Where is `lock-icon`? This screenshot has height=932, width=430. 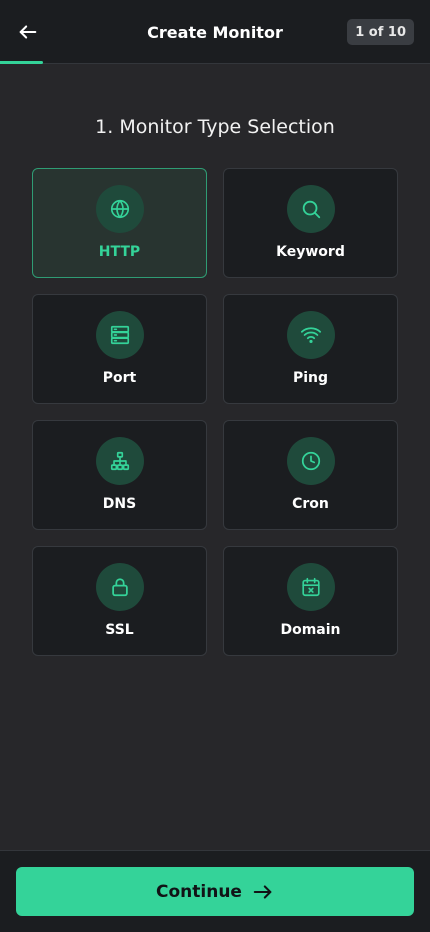 lock-icon is located at coordinates (119, 587).